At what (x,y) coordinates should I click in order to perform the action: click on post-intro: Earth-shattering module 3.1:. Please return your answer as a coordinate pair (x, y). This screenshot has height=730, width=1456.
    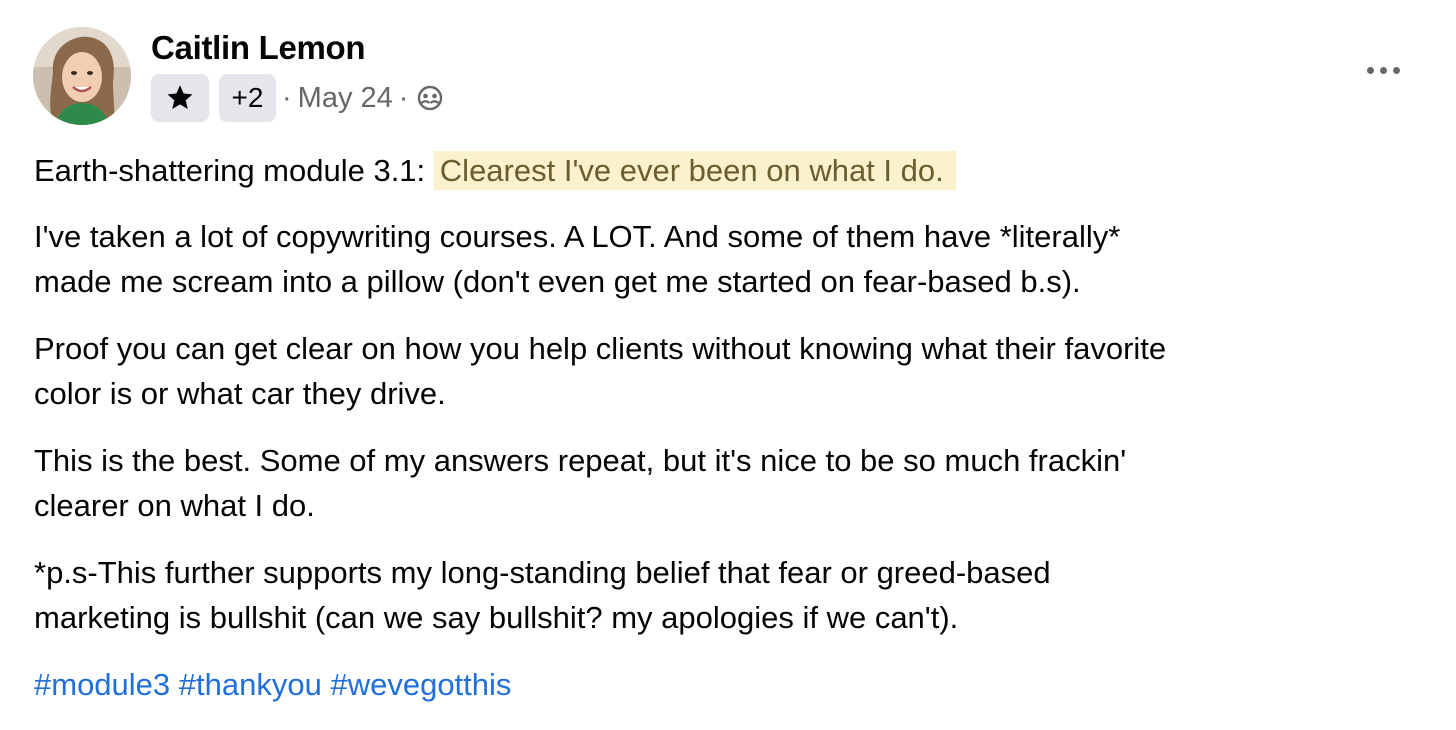
    Looking at the image, I should click on (230, 170).